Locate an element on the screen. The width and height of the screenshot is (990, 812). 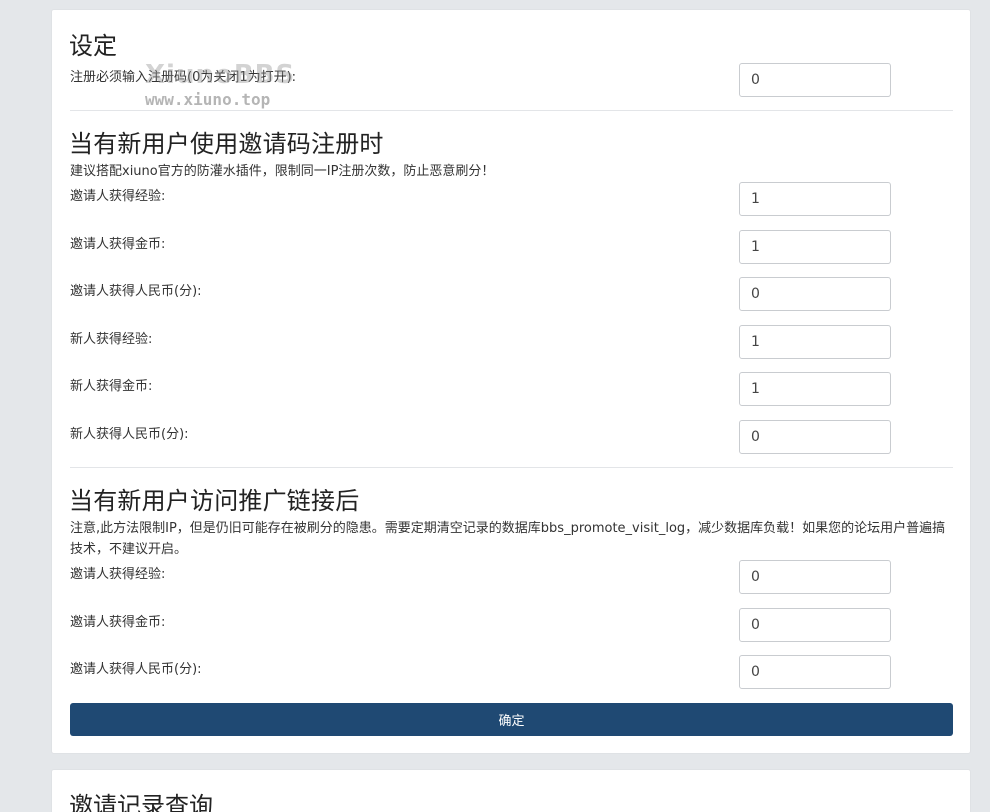
invite-register-note: 建议搭配xiuno官方的防灌水插件，限制同一IP注册次数，防止恶意刷分！ is located at coordinates (282, 171).